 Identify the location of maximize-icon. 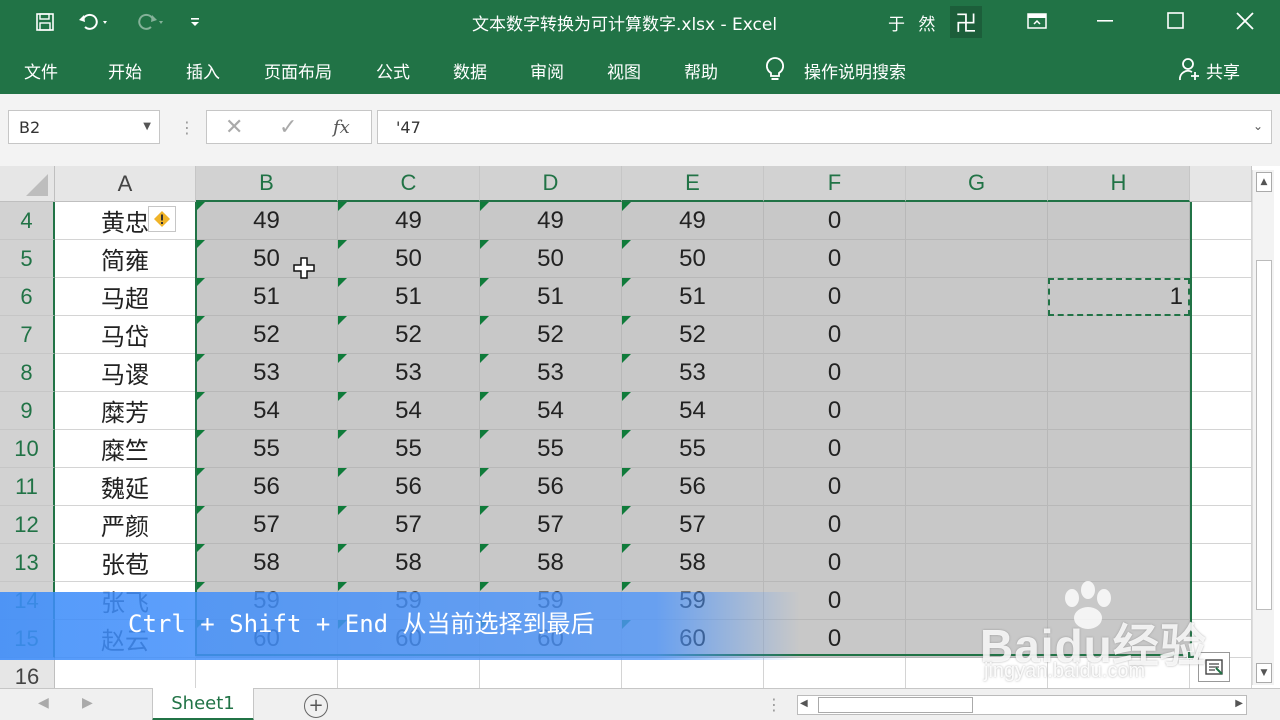
(1176, 21).